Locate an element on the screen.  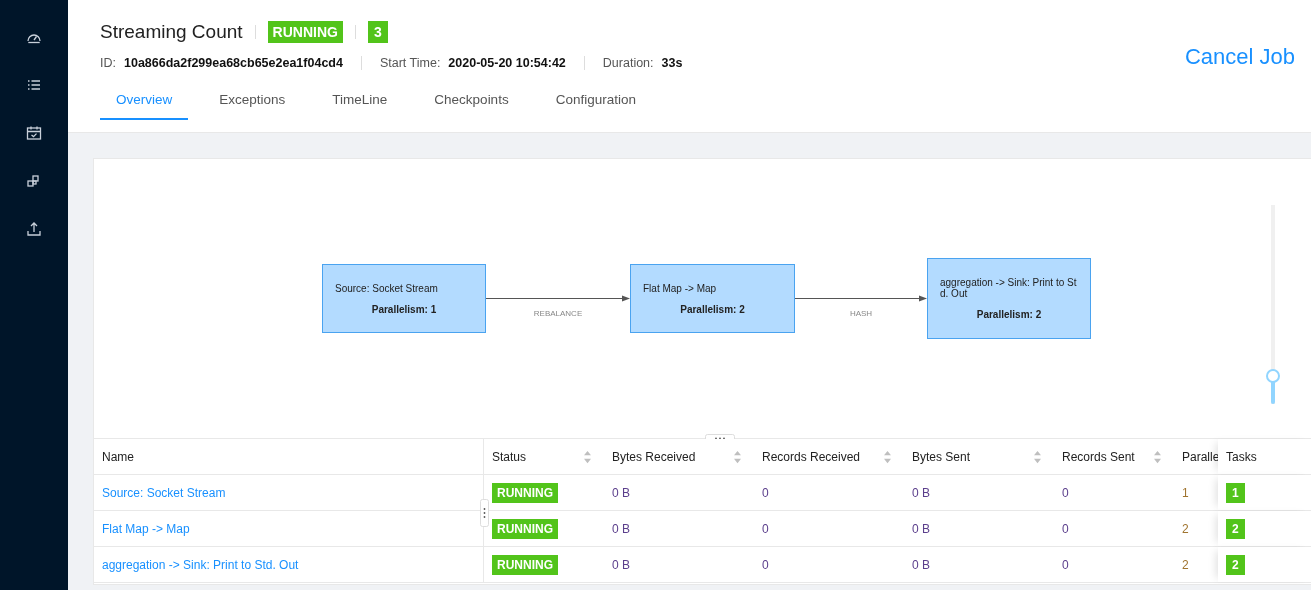
parallelism-value: 1 is located at coordinates (1185, 492).